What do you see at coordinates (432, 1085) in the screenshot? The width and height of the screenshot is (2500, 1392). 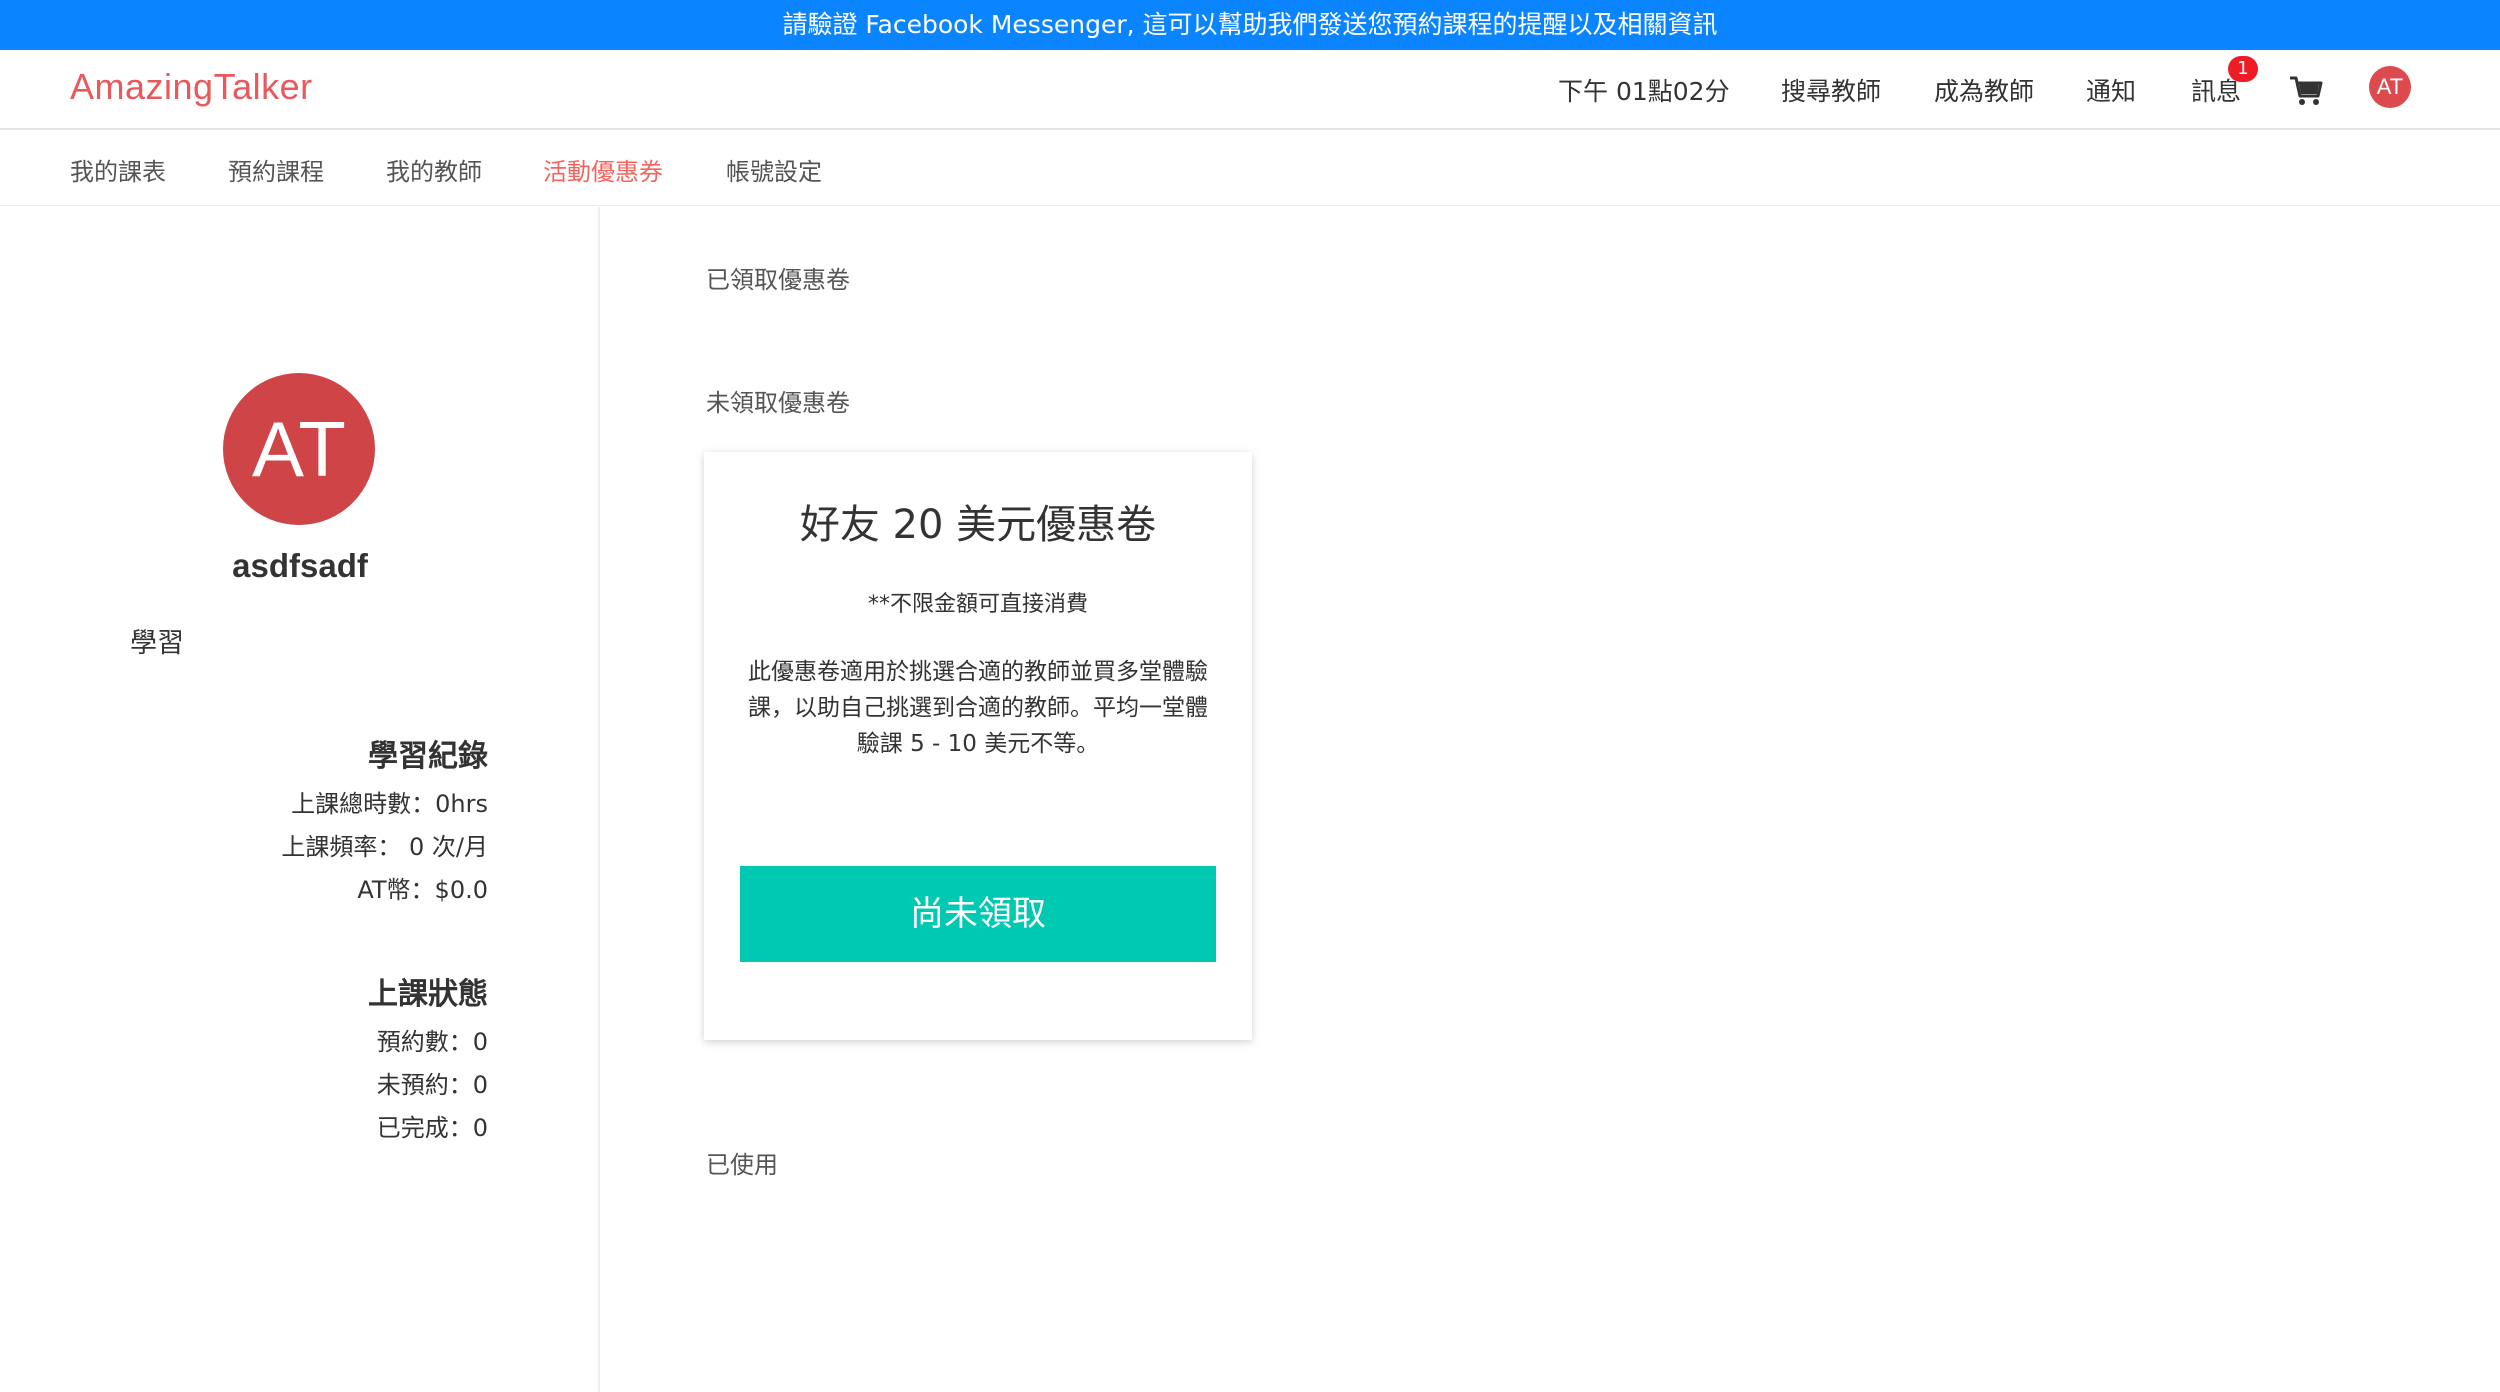 I see `stat-unbooked: 未預約：0` at bounding box center [432, 1085].